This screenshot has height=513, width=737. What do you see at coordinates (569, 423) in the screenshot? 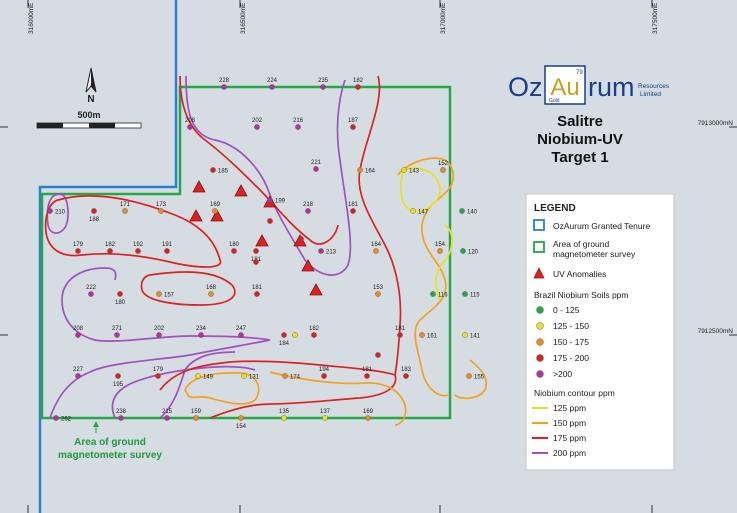
I see `contour-label: 150 ppm` at bounding box center [569, 423].